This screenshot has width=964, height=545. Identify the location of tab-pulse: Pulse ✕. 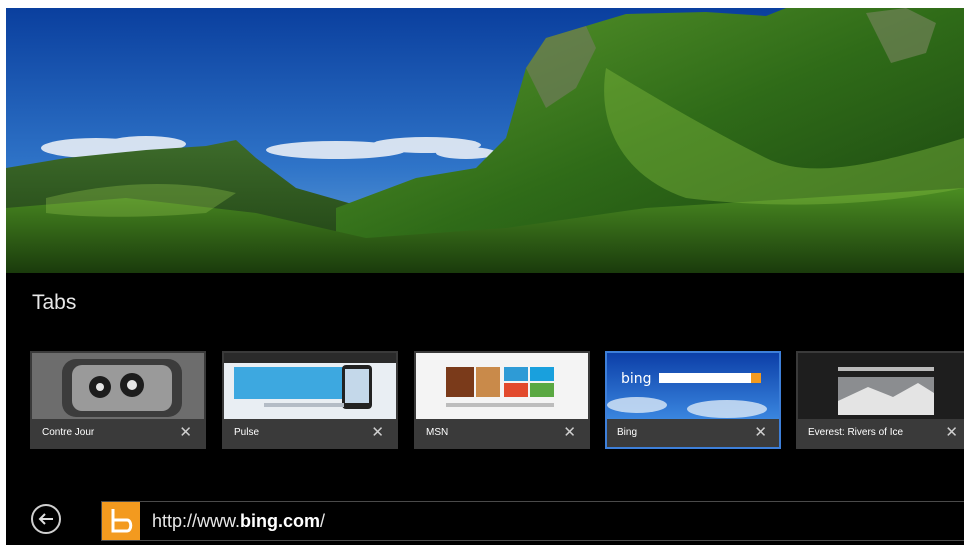
(310, 400).